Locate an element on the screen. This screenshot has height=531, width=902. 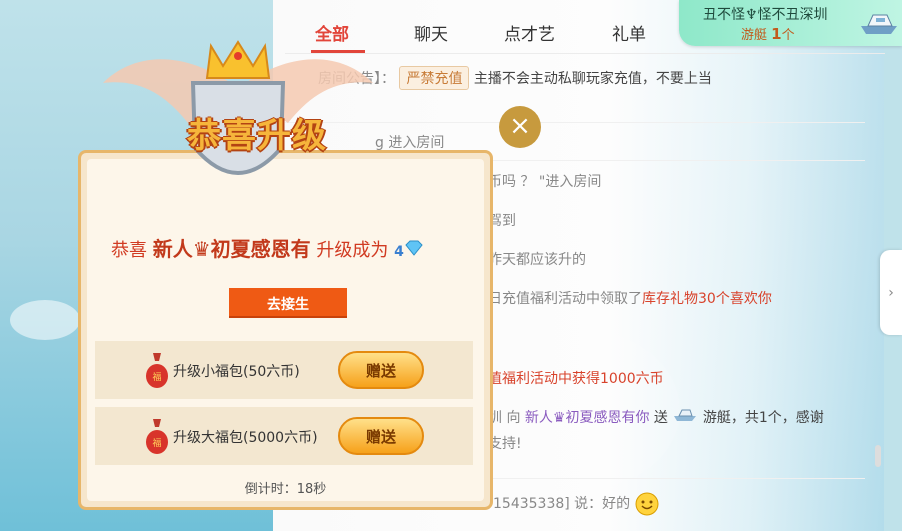
close-button: × is located at coordinates (520, 127).